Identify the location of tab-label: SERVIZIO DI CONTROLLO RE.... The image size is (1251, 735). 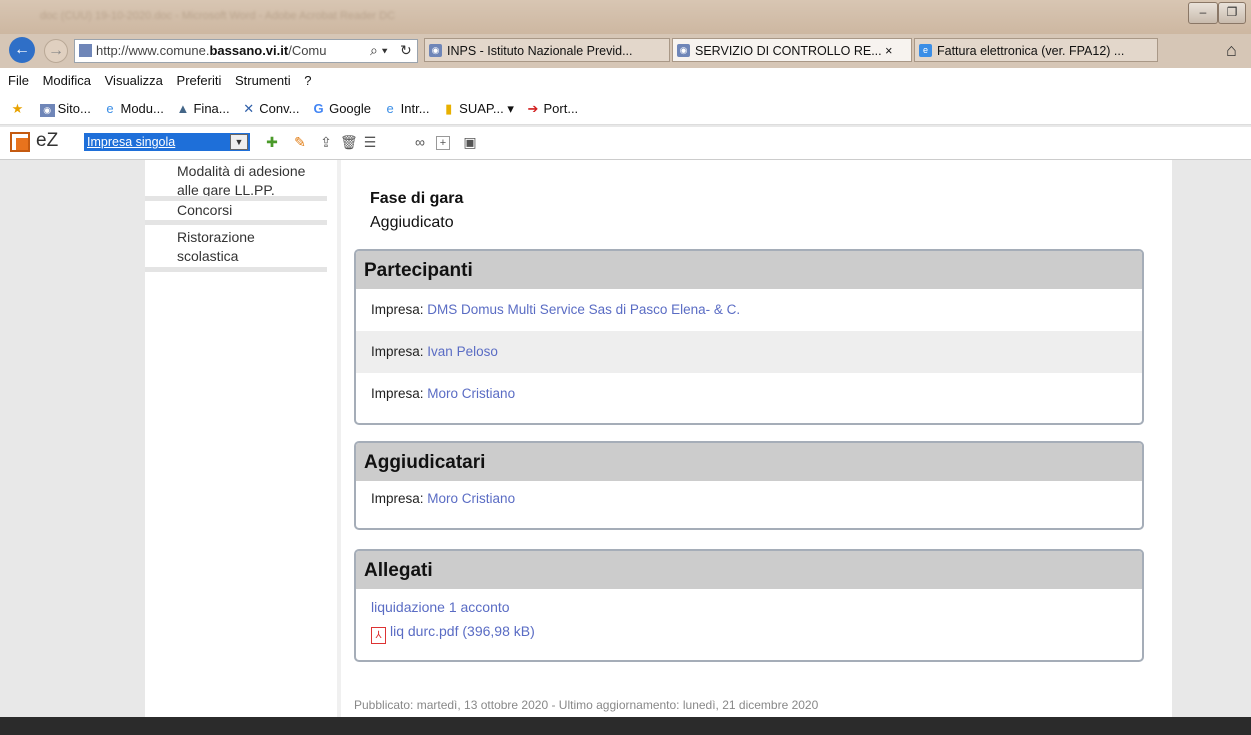
(788, 51).